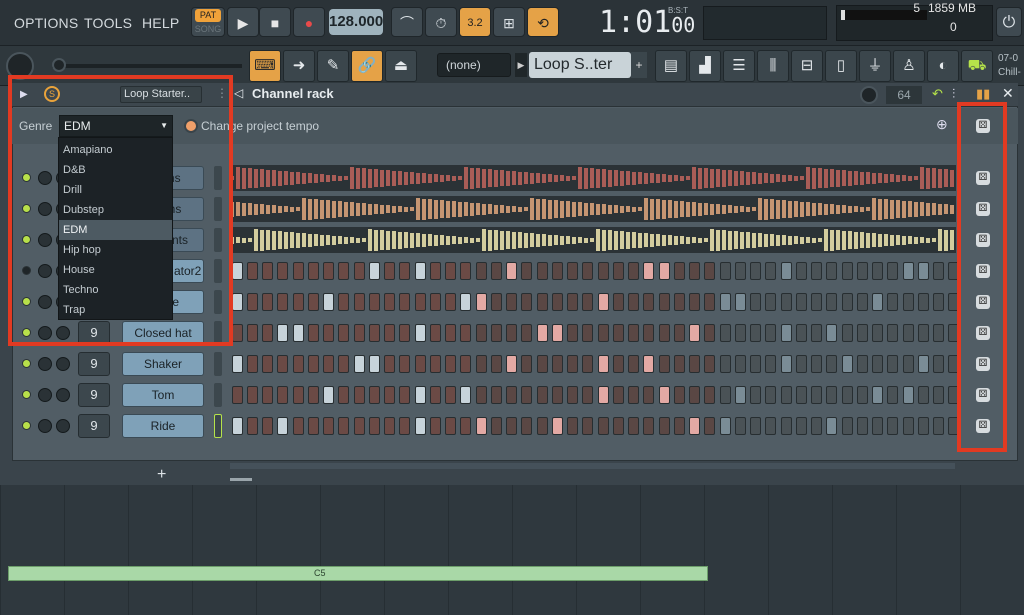 Image resolution: width=1024 pixels, height=615 pixels. What do you see at coordinates (115, 250) in the screenshot?
I see `genre-option: Hip hop` at bounding box center [115, 250].